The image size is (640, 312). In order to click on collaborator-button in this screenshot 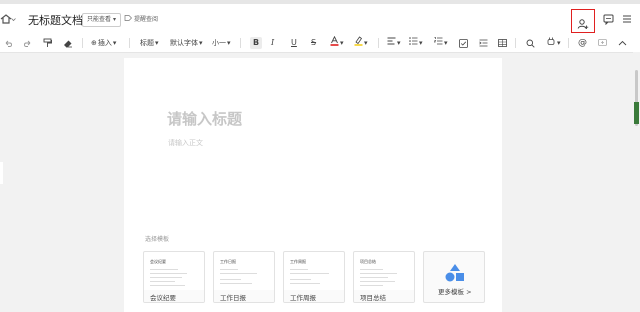, I will do `click(583, 21)`.